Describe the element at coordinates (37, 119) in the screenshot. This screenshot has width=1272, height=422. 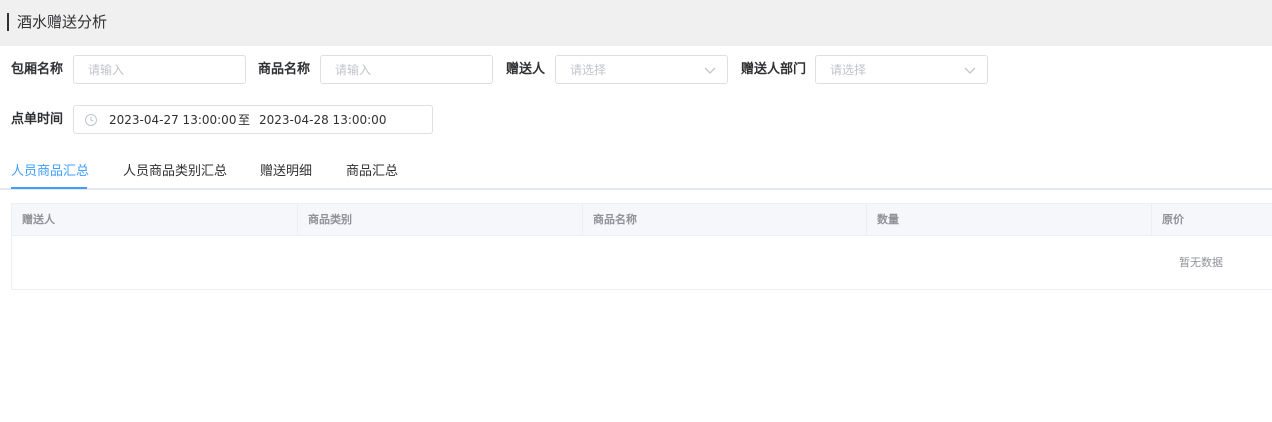
I see `order-time-label: 点单时间` at that location.